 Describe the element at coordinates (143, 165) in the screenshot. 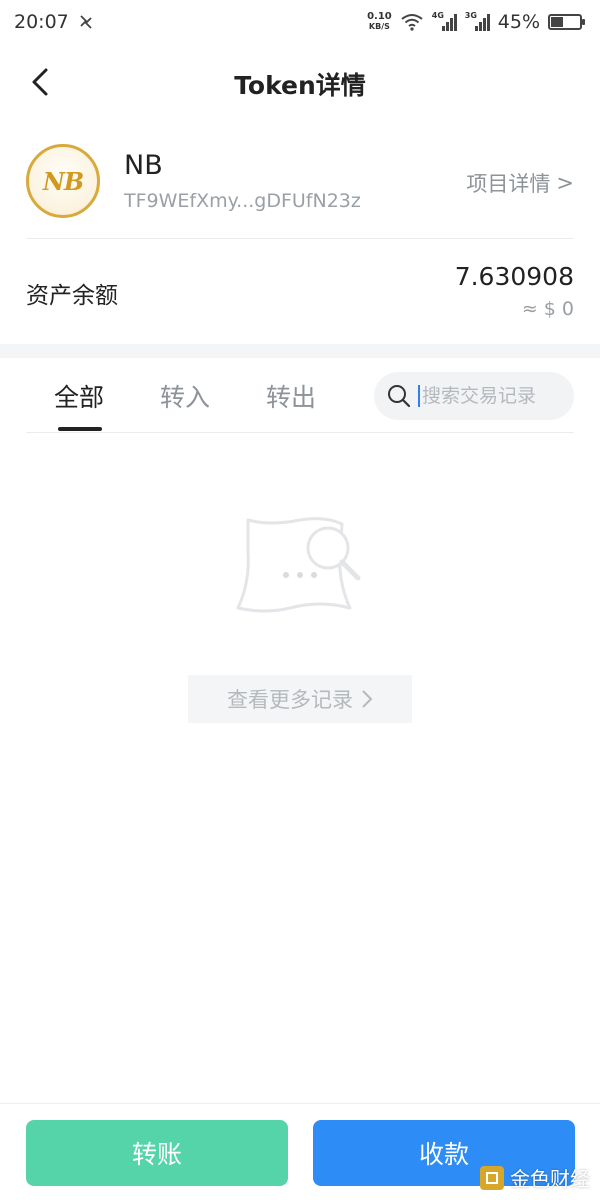

I see `token-name: NB` at that location.